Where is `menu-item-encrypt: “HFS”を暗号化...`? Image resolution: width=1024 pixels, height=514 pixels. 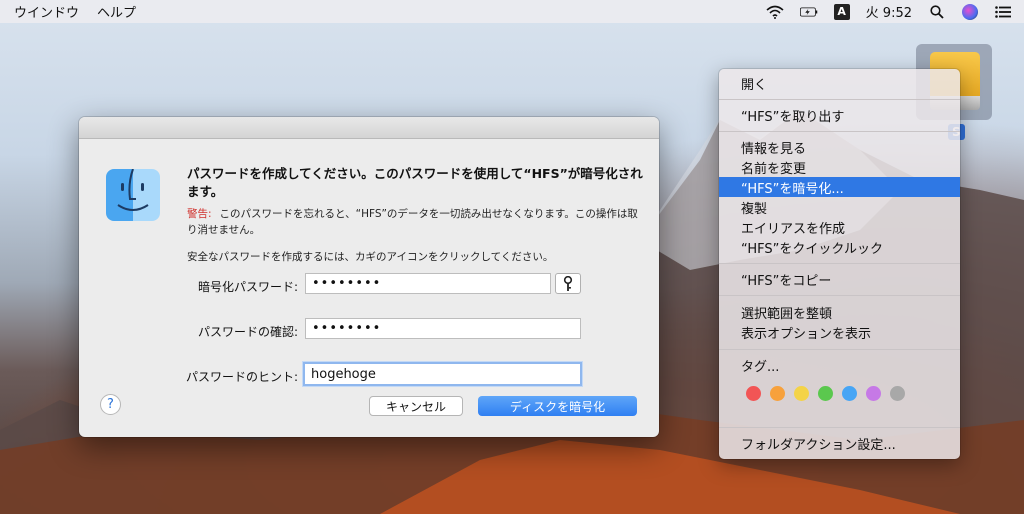
menu-item-encrypt: “HFS”を暗号化... is located at coordinates (839, 187).